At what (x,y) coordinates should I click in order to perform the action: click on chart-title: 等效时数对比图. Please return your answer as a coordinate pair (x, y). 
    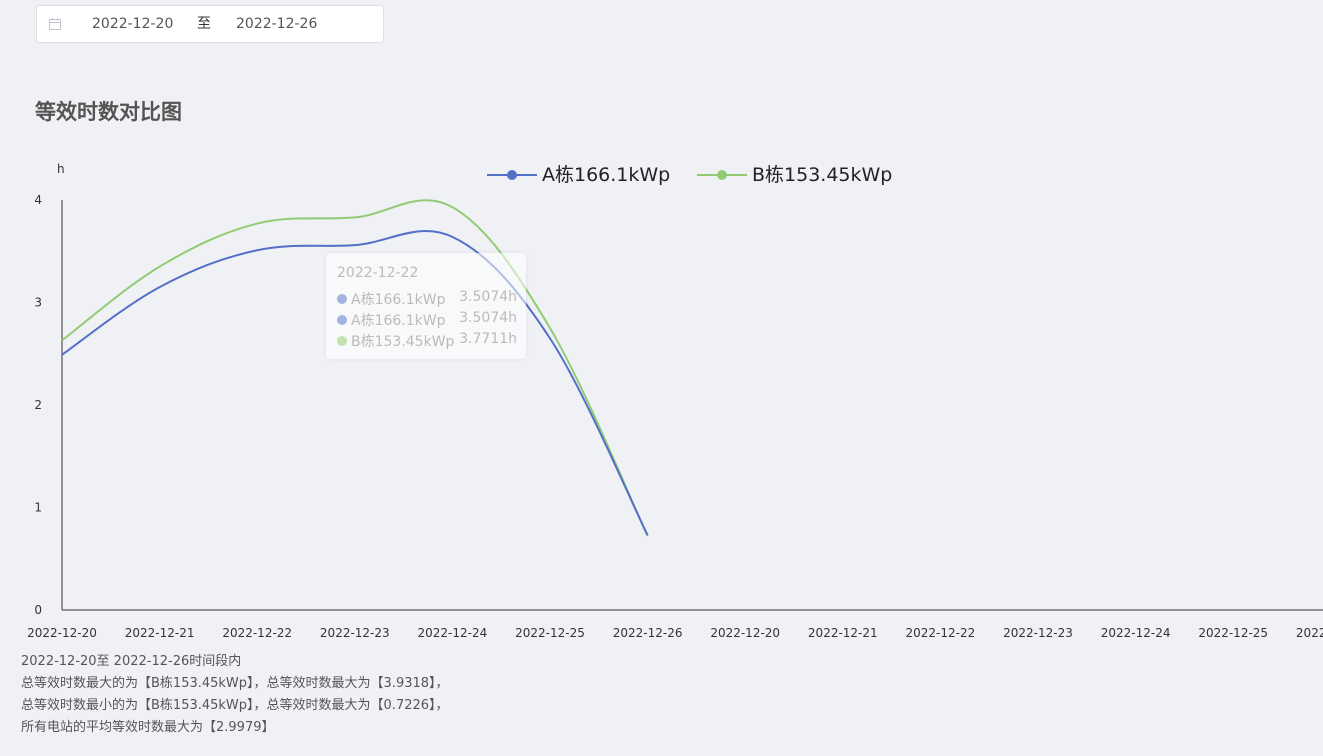
    Looking at the image, I should click on (108, 112).